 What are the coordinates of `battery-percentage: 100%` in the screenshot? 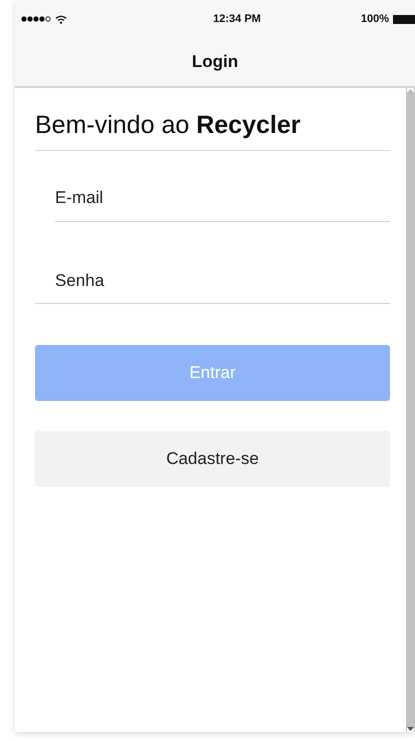 It's located at (374, 19).